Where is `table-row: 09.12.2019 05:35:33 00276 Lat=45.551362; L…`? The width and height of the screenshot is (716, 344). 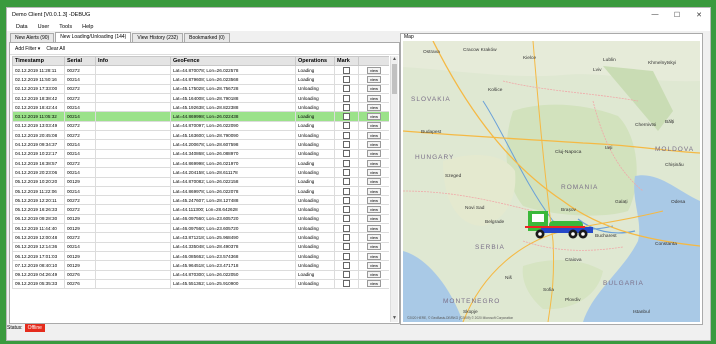
table-row: 09.12.2019 05:35:33 00276 Lat=45.551362; L… is located at coordinates (200, 284).